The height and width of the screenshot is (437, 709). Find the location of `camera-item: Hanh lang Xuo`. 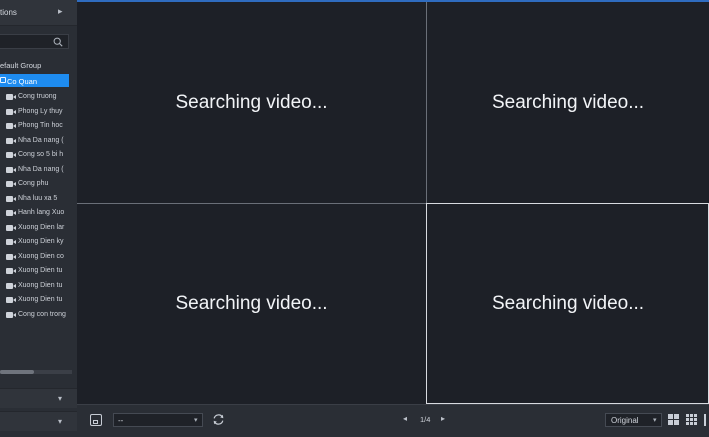

camera-item: Hanh lang Xuo is located at coordinates (36, 213).